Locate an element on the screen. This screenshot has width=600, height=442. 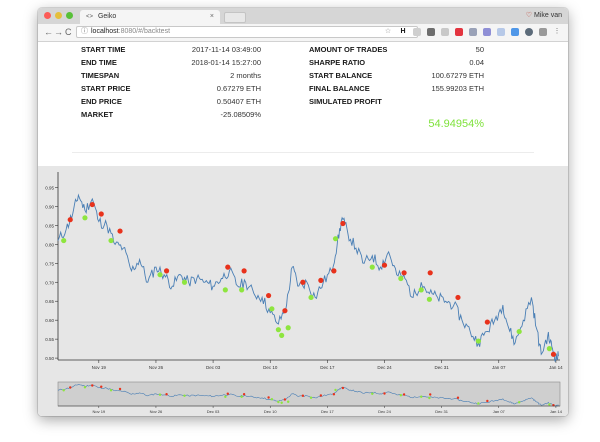
brush-x-tick-label: Dec 10 is located at coordinates (270, 411).